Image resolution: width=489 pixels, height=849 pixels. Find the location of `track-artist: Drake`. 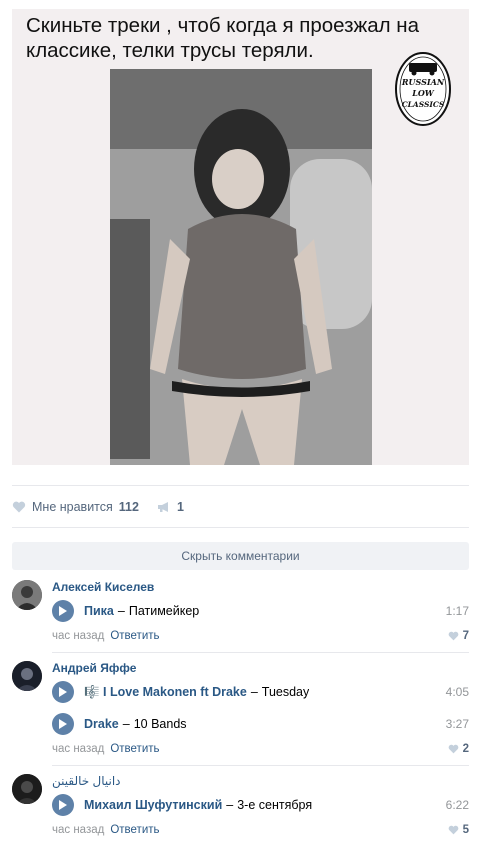

track-artist: Drake is located at coordinates (101, 724).